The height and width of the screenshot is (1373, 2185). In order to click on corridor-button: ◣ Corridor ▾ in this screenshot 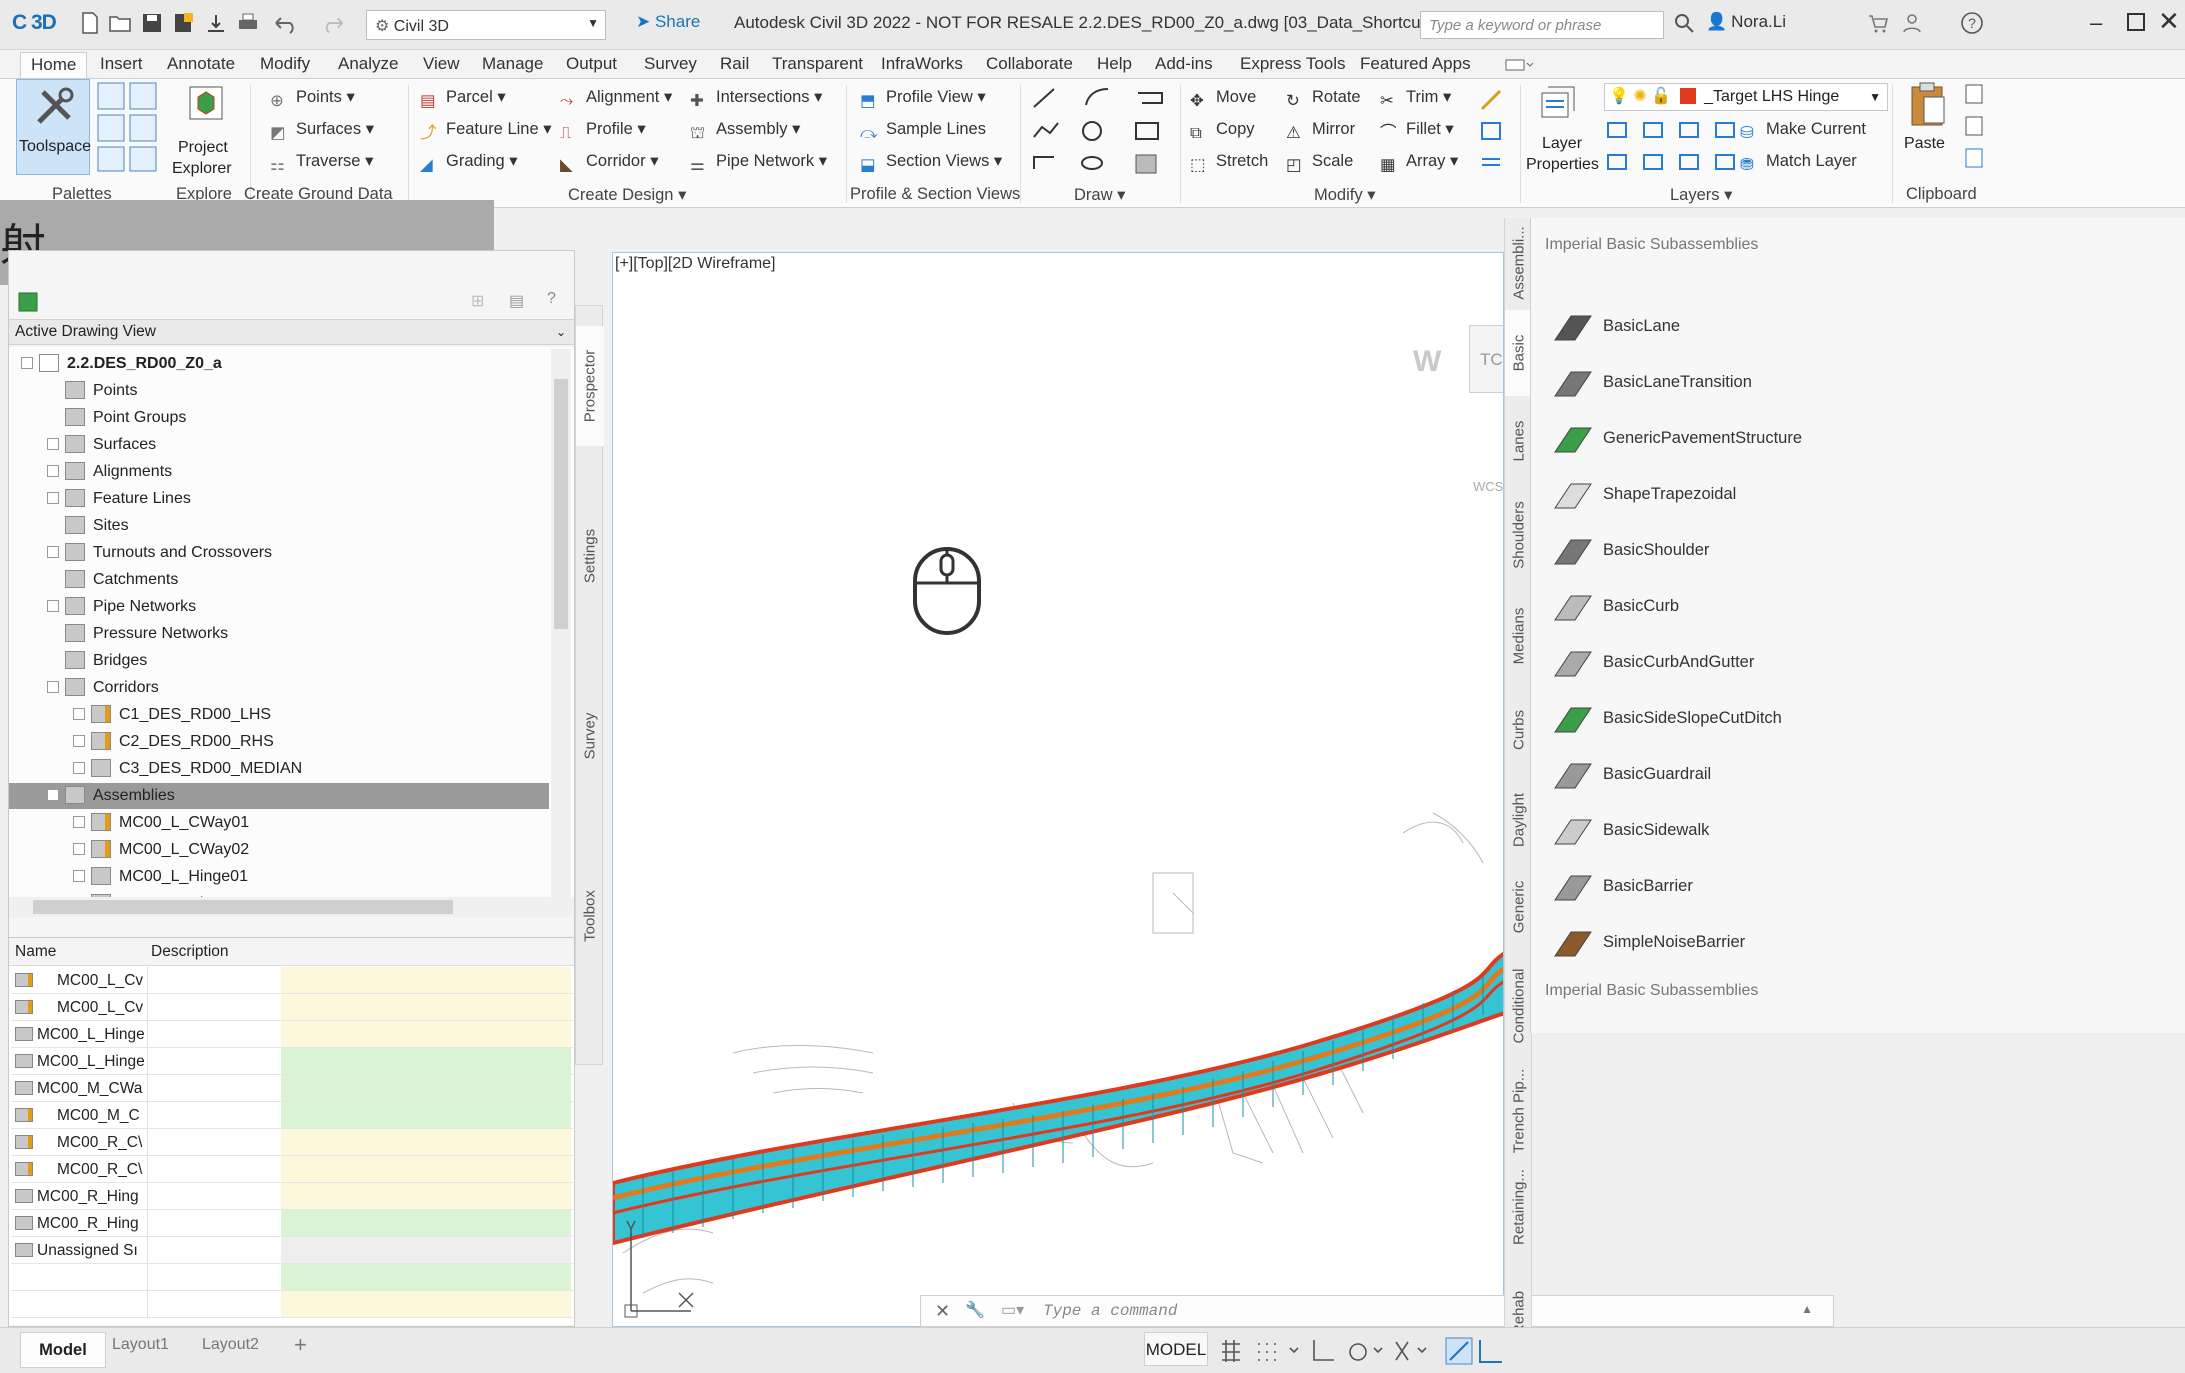, I will do `click(609, 163)`.